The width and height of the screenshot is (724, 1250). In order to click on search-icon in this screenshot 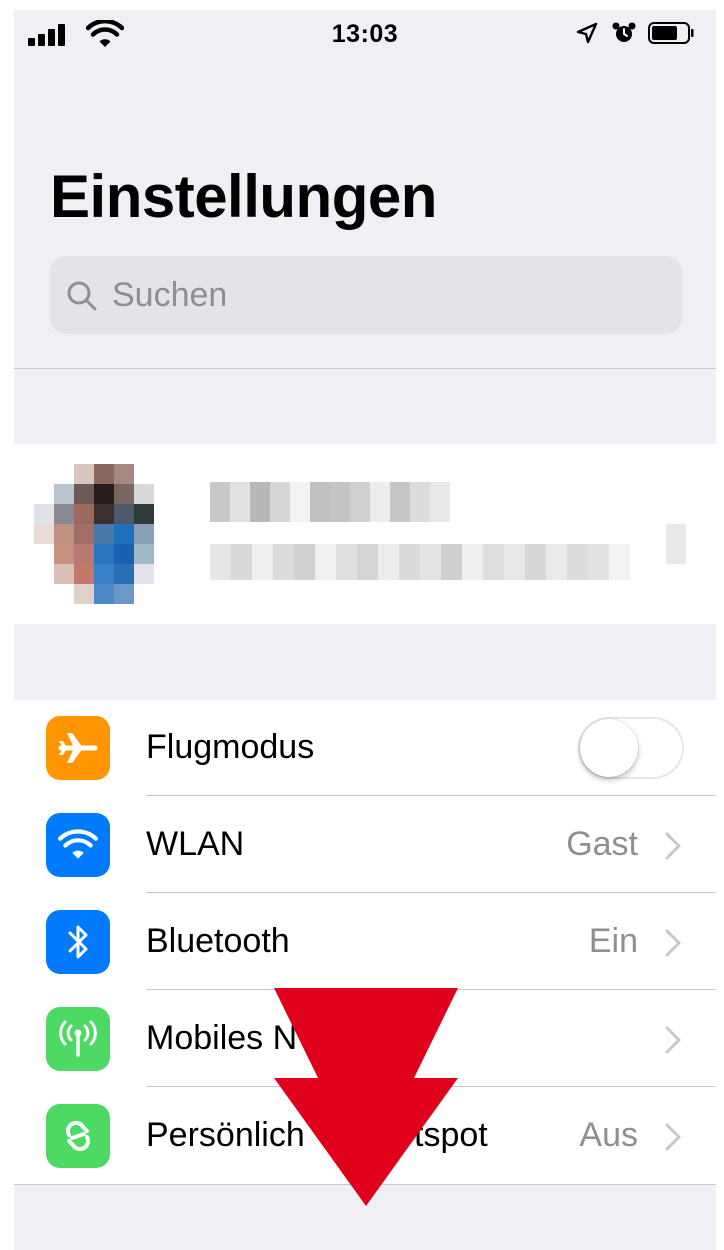, I will do `click(82, 296)`.